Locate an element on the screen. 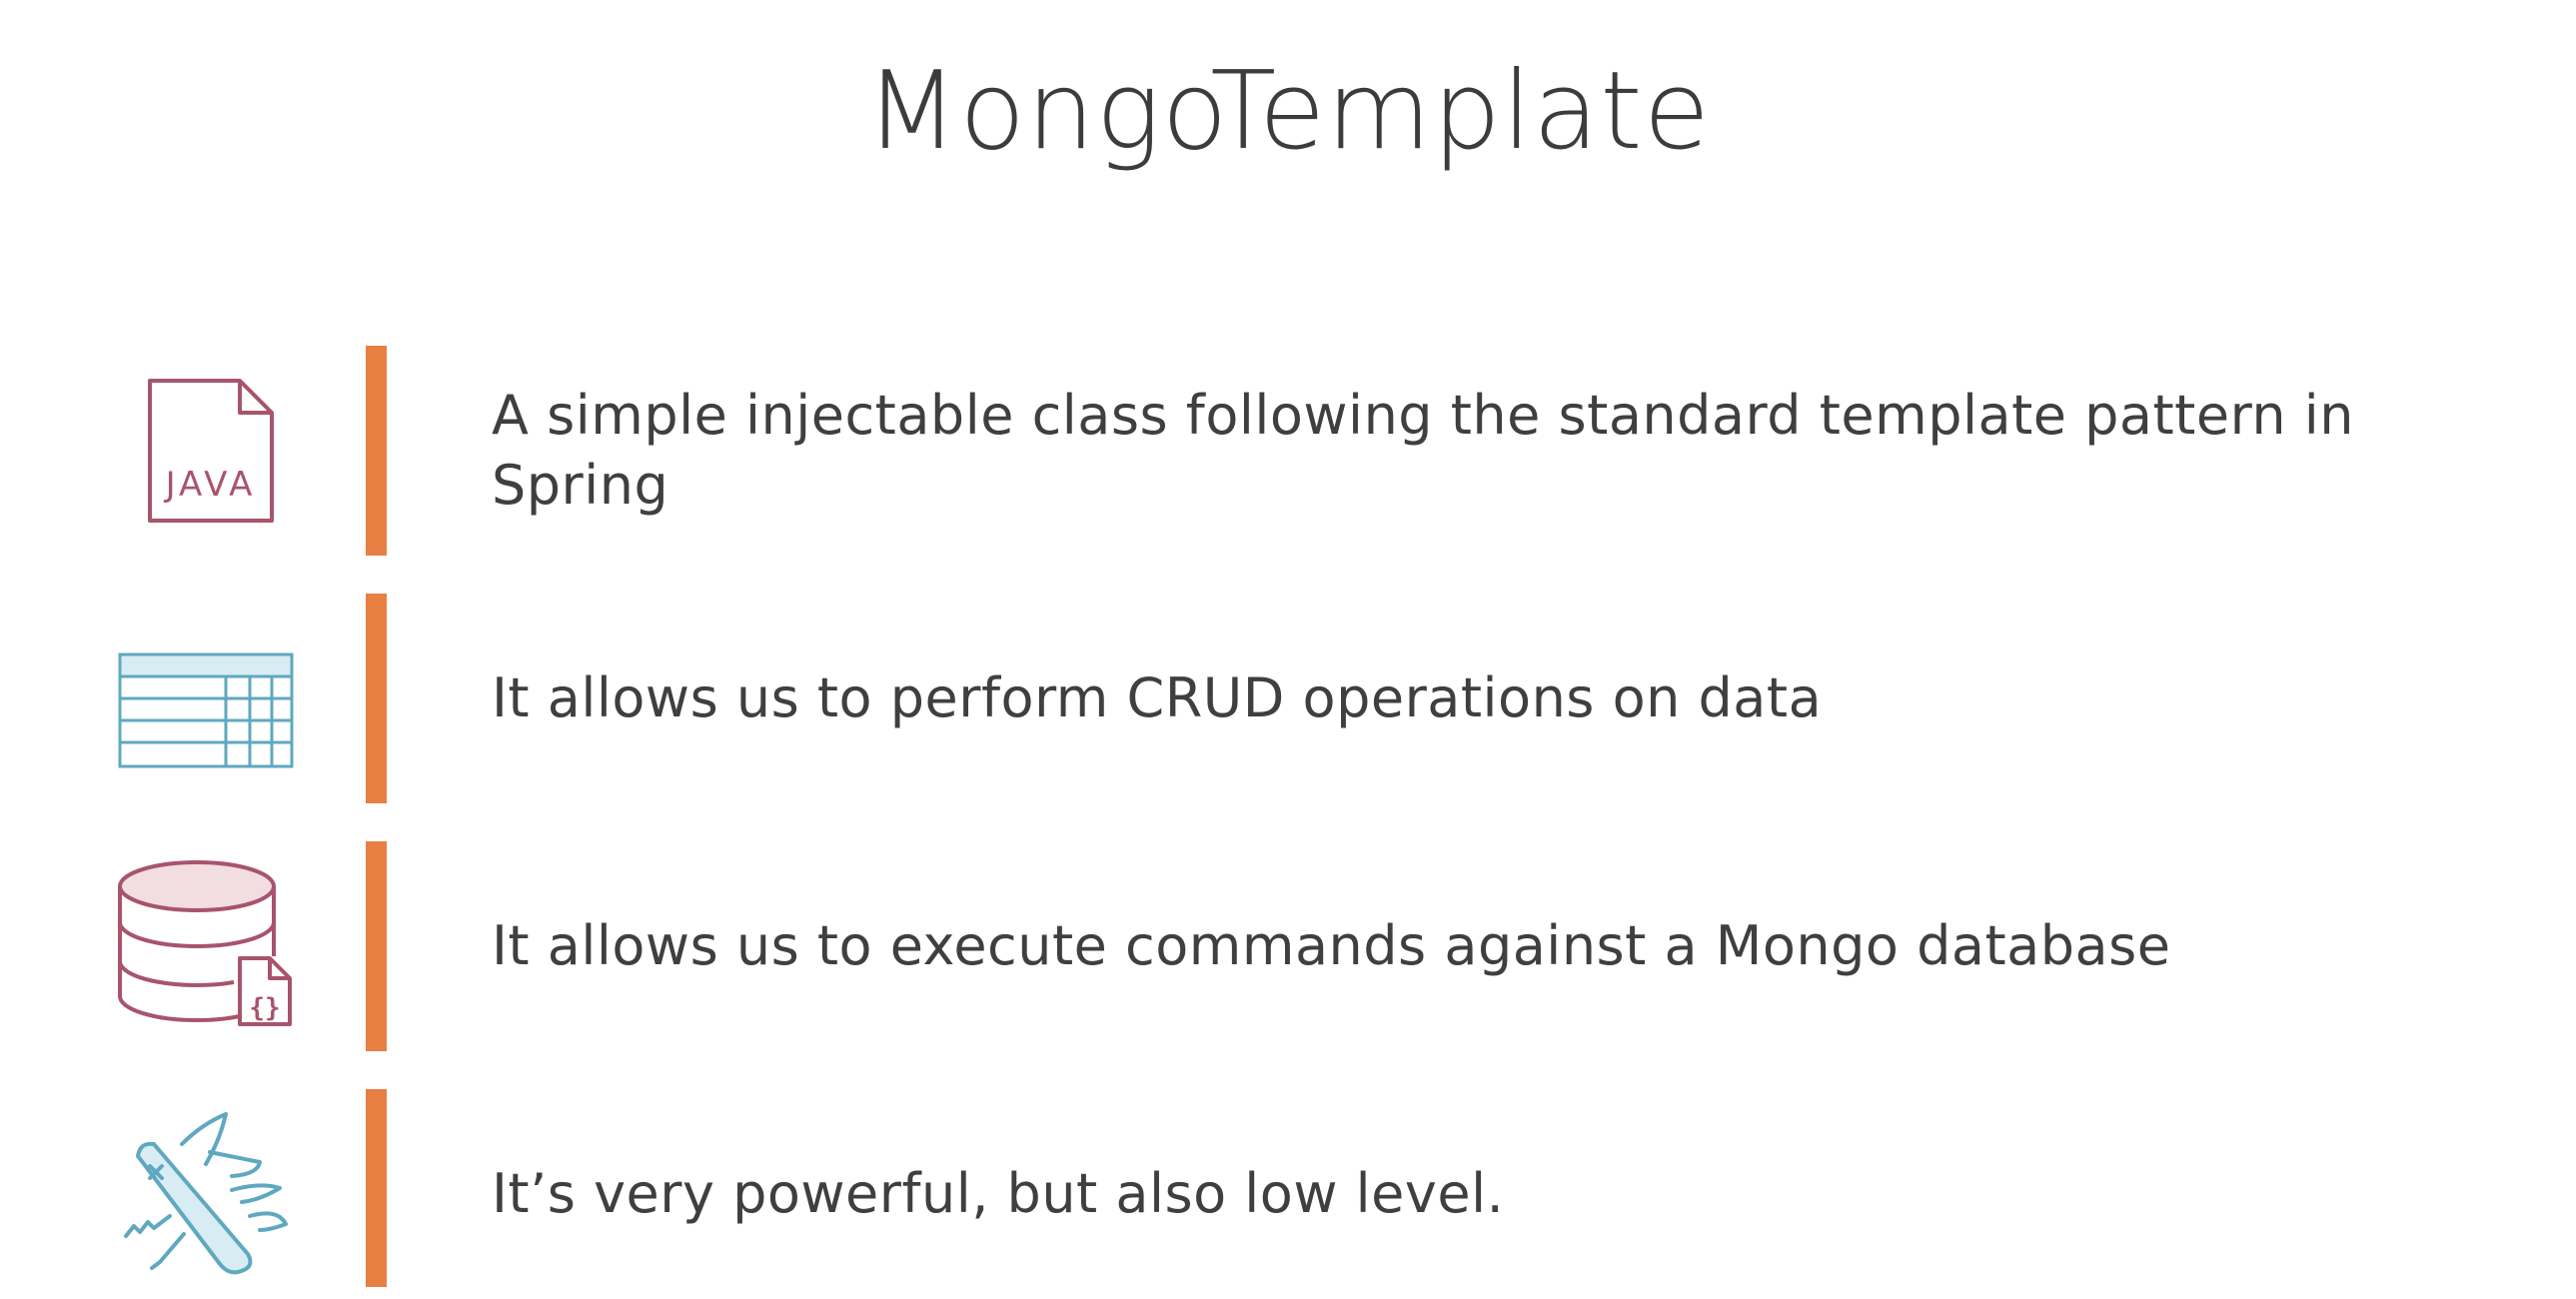  bullet-text: It’s very powerful, but also low level. is located at coordinates (998, 1193).